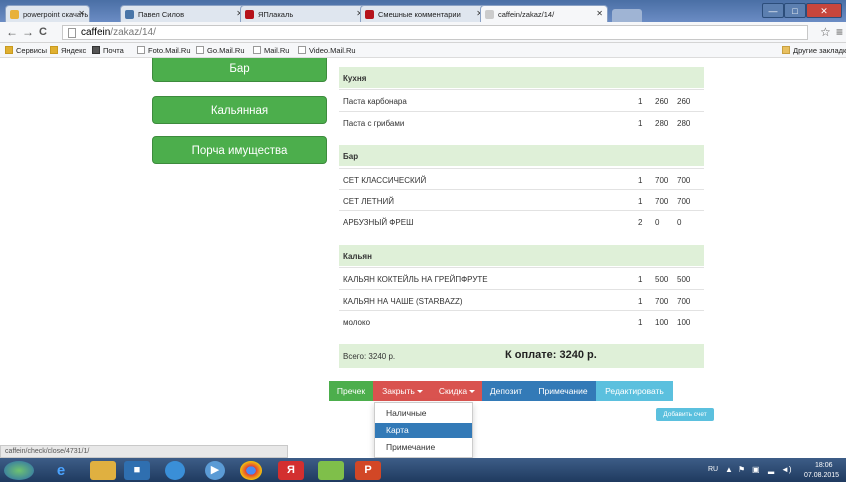  I want to click on powerpoint-icon: P, so click(368, 470).